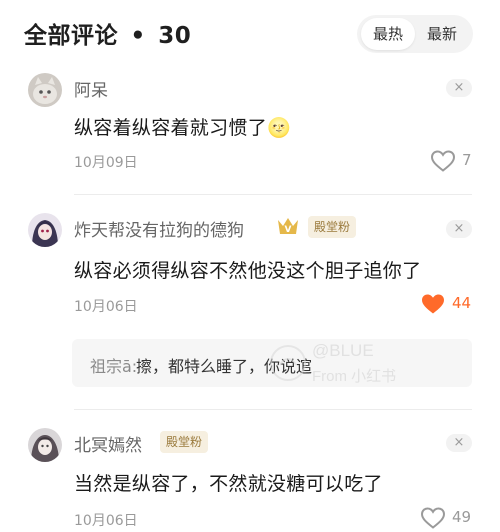 Image resolution: width=500 pixels, height=532 pixels. Describe the element at coordinates (91, 88) in the screenshot. I see `comment-username: 阿呆` at that location.